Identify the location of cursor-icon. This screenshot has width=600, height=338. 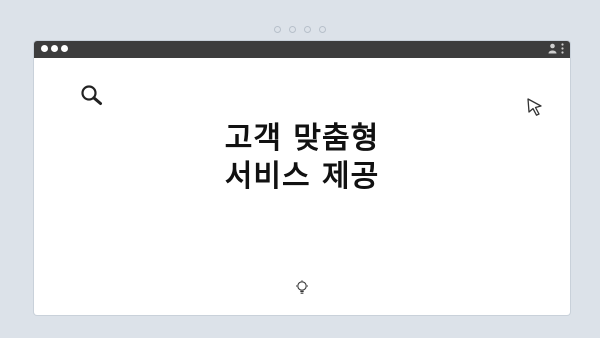
(535, 109).